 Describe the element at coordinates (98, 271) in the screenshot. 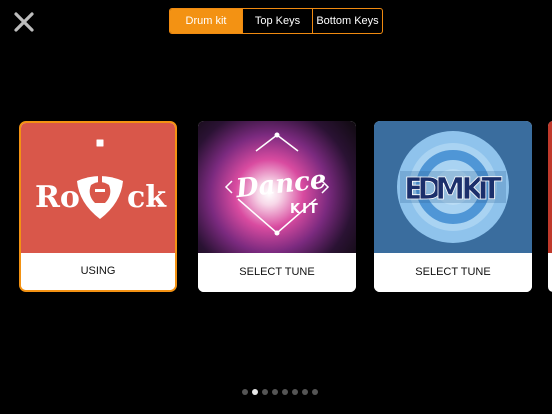

I see `kit-card-button-label: USING` at that location.